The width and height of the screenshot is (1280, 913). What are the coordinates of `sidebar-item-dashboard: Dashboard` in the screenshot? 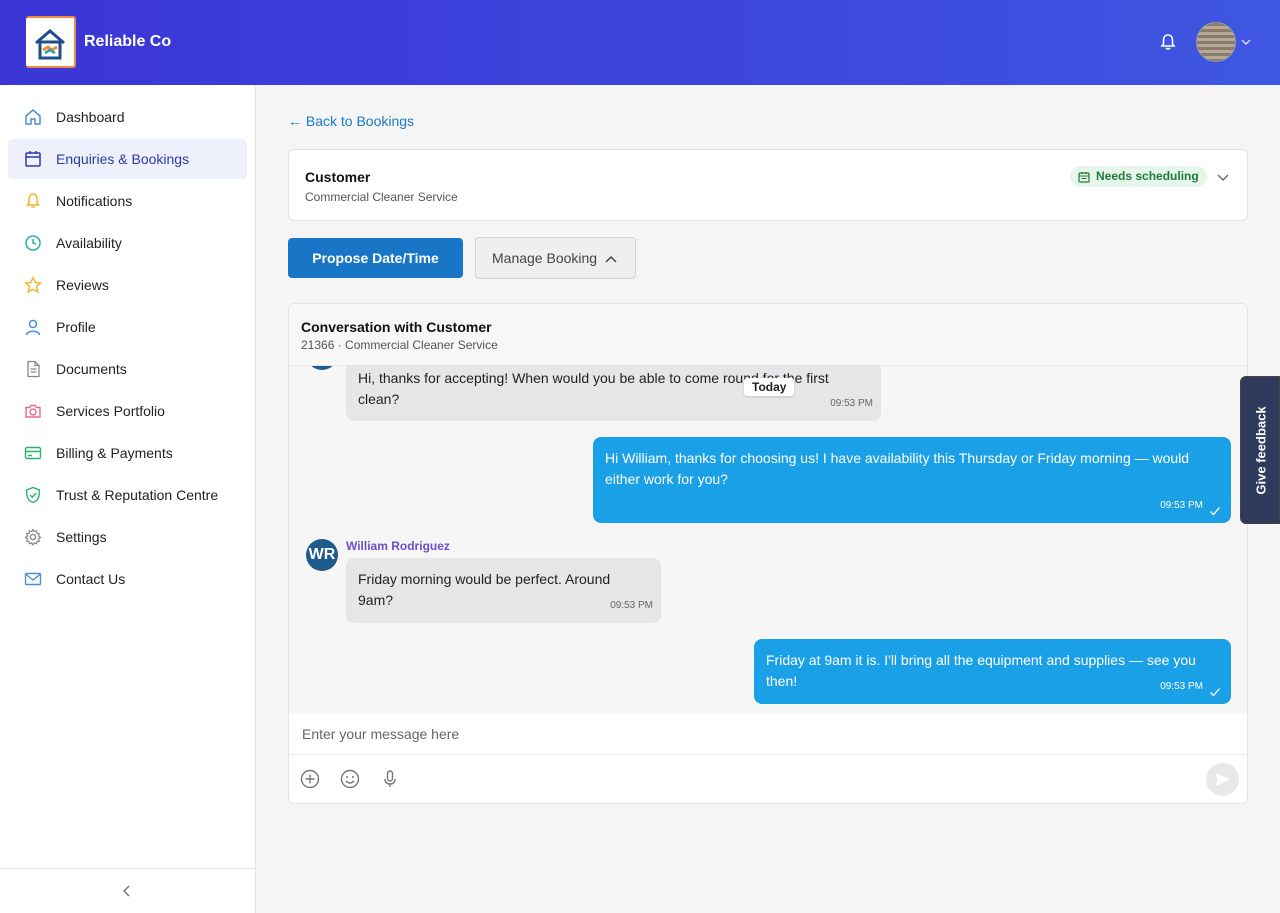 It's located at (127, 117).